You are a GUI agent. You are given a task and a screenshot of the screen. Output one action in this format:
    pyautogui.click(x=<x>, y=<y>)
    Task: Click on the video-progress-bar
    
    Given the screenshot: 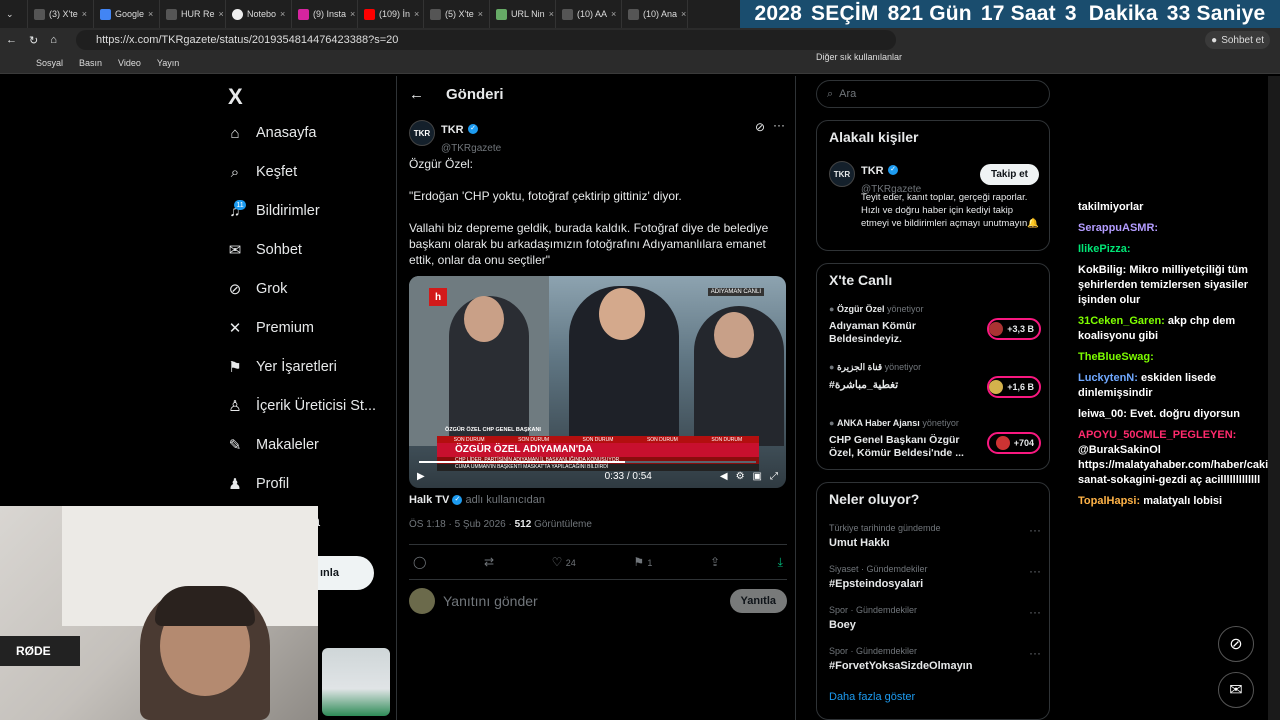 What is the action you would take?
    pyautogui.click(x=587, y=462)
    